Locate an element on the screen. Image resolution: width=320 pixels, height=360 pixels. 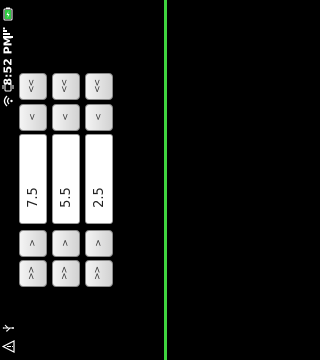
stepper-column-1: << < 7.5 > >> is located at coordinates (33, 180).